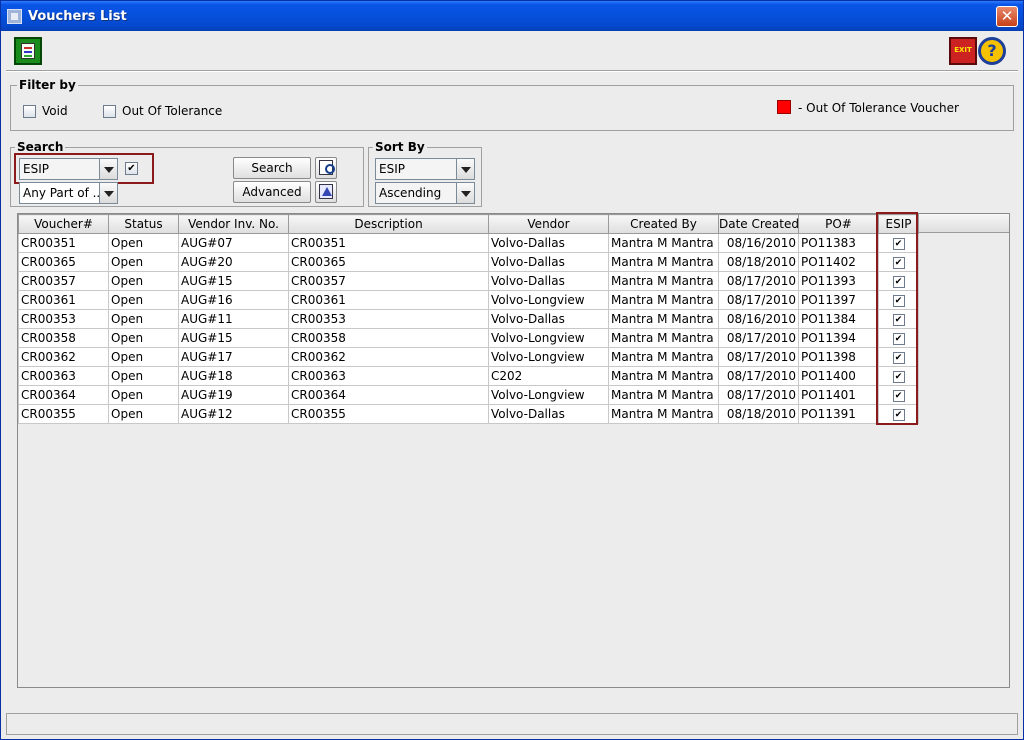 The image size is (1024, 740). What do you see at coordinates (963, 51) in the screenshot?
I see `exit-button: EXIT` at bounding box center [963, 51].